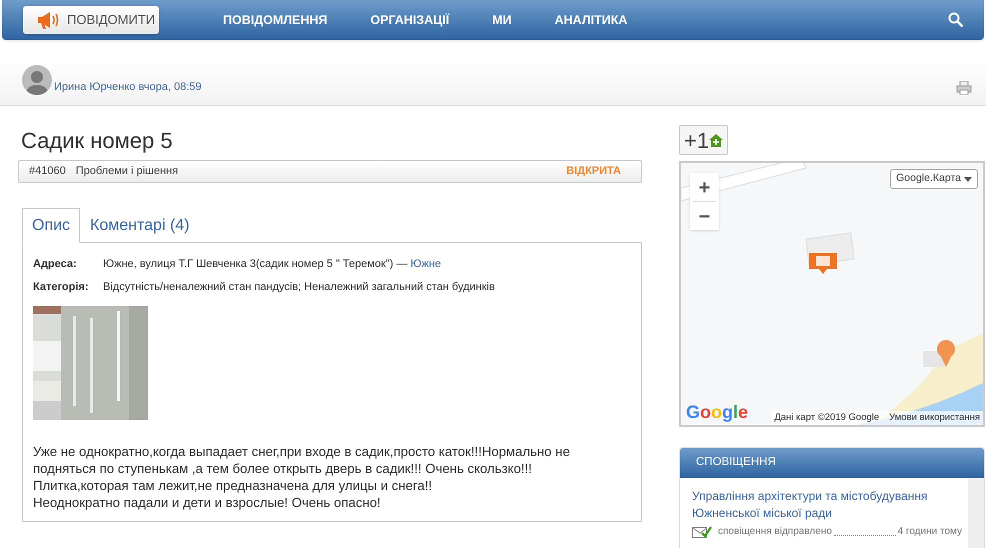  What do you see at coordinates (55, 264) in the screenshot?
I see `field-label: Адреса:` at bounding box center [55, 264].